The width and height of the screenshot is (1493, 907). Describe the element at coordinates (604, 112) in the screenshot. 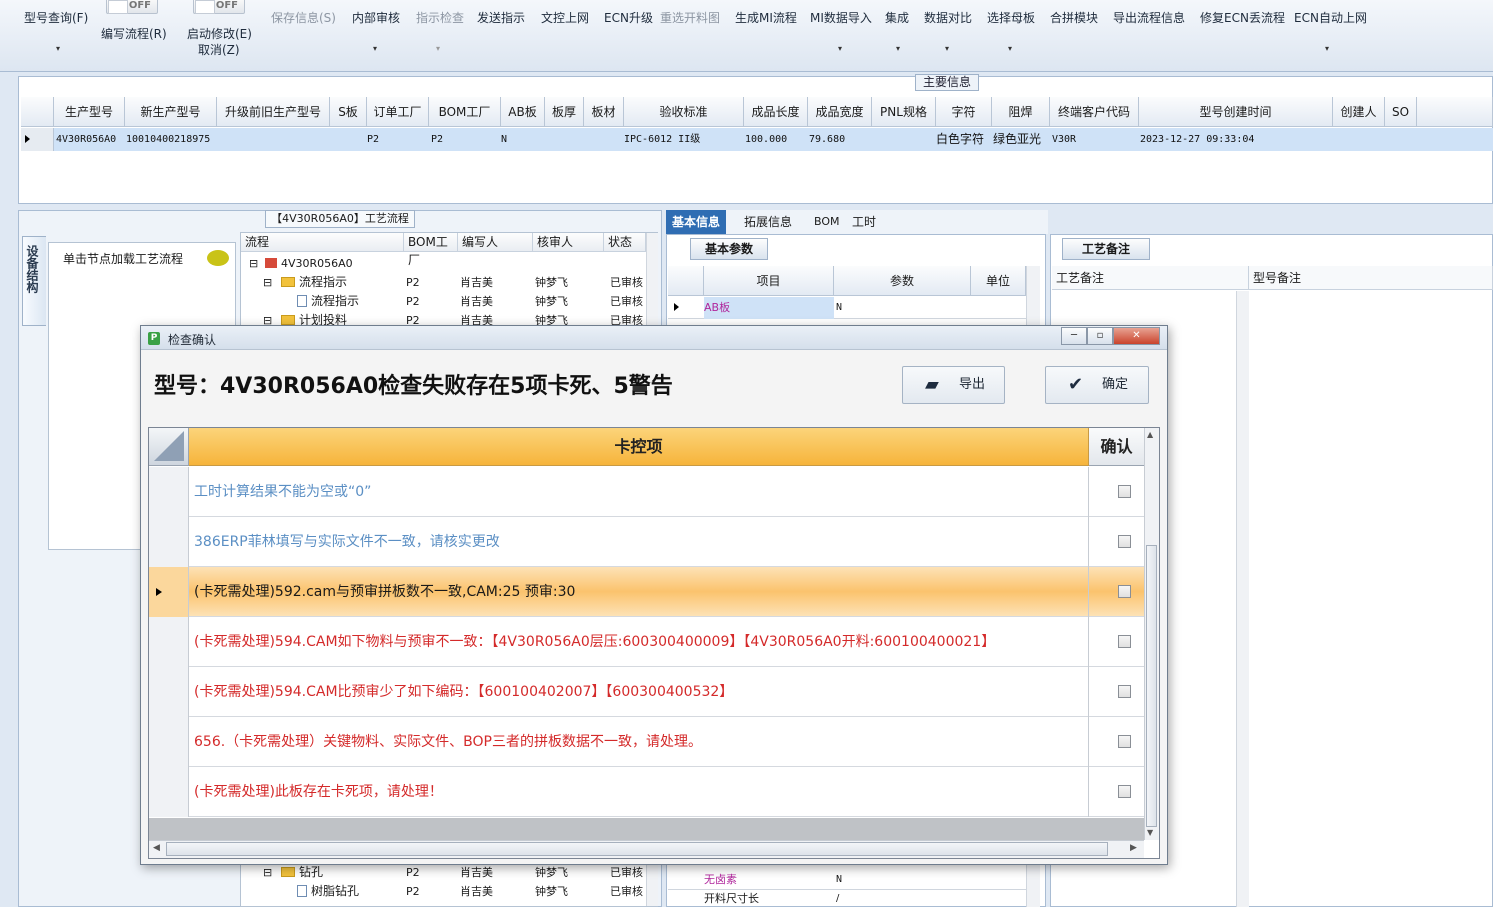

I see `col-material: 板材` at that location.